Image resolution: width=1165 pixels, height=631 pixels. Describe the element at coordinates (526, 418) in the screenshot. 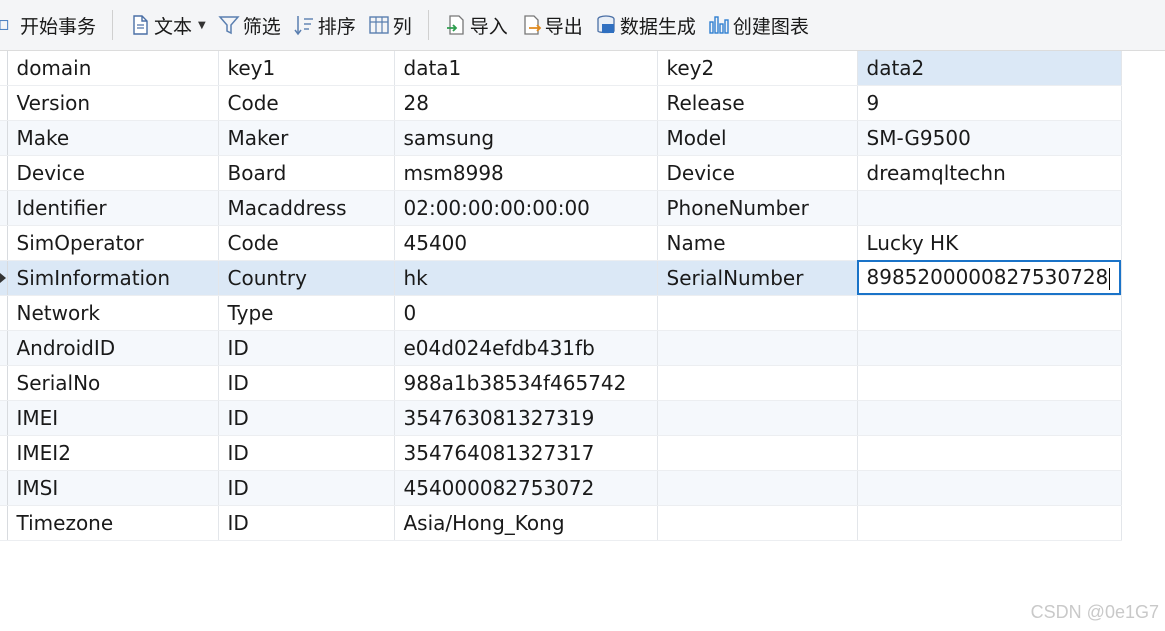

I see `cell-data1: 354763081327319` at that location.